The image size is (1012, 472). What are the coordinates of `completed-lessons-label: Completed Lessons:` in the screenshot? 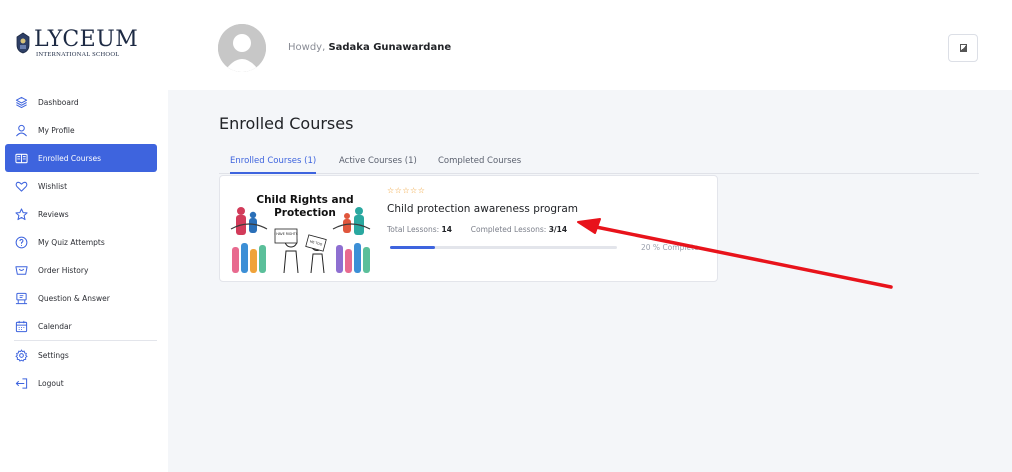 It's located at (508, 229).